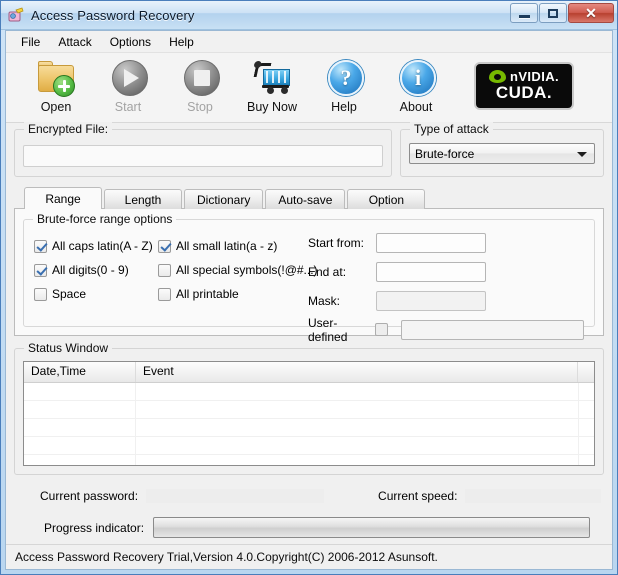  What do you see at coordinates (386, 199) in the screenshot?
I see `tab-option: Option` at bounding box center [386, 199].